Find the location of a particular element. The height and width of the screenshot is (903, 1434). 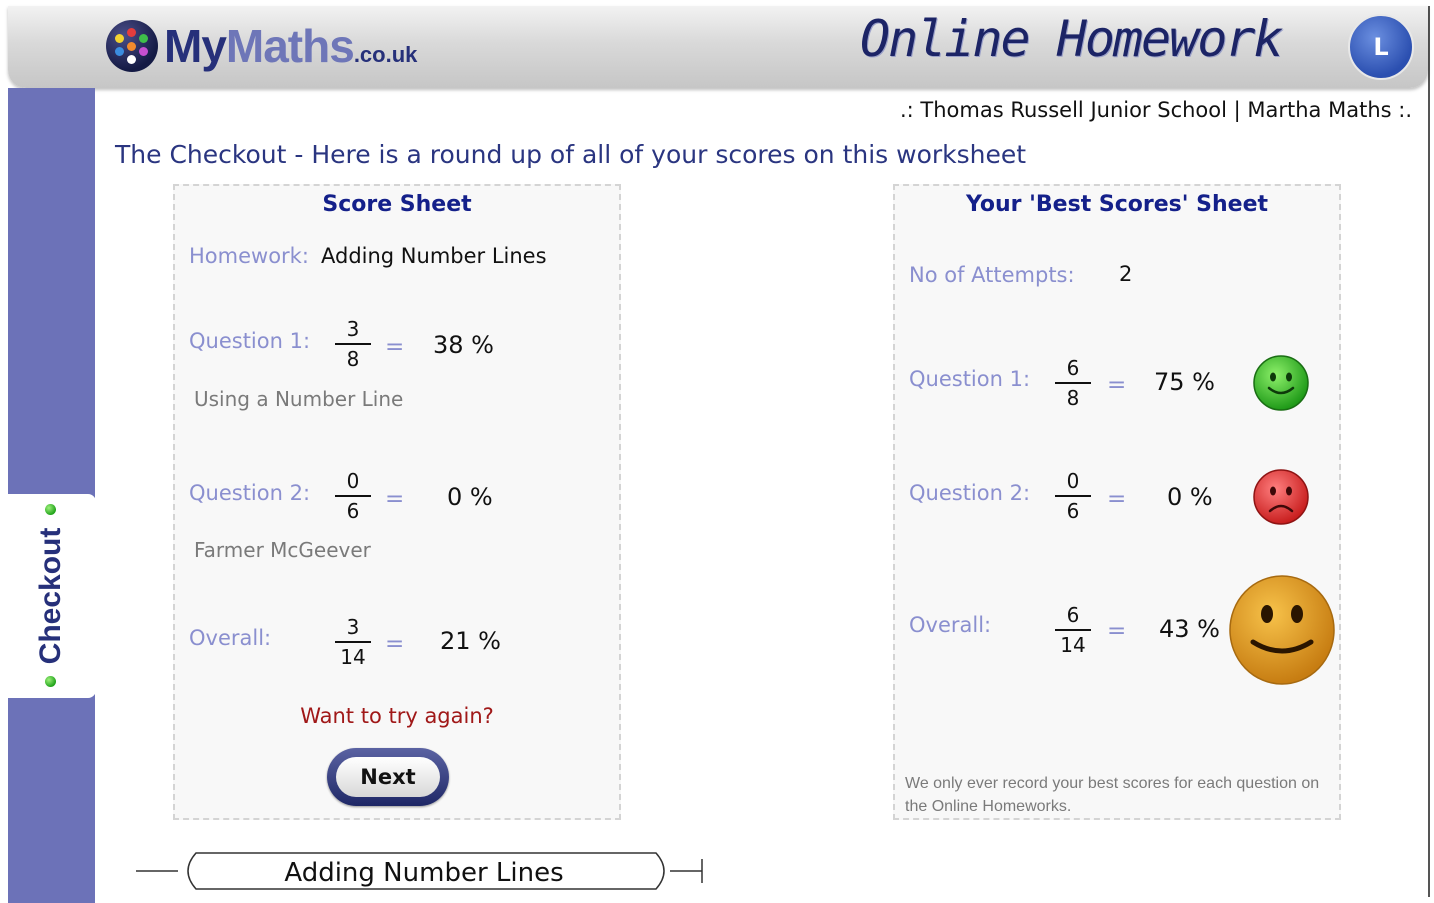

score-sheet-title: Score Sheet is located at coordinates (397, 204).